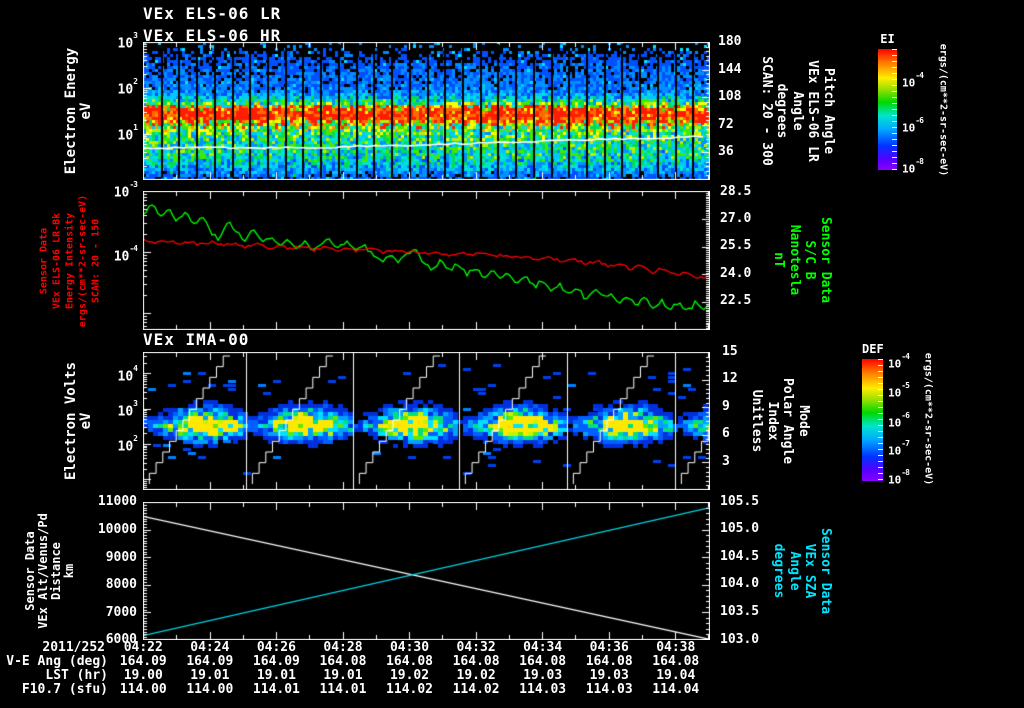 The height and width of the screenshot is (708, 1024). What do you see at coordinates (143, 675) in the screenshot?
I see `lst-value: 19.00` at bounding box center [143, 675].